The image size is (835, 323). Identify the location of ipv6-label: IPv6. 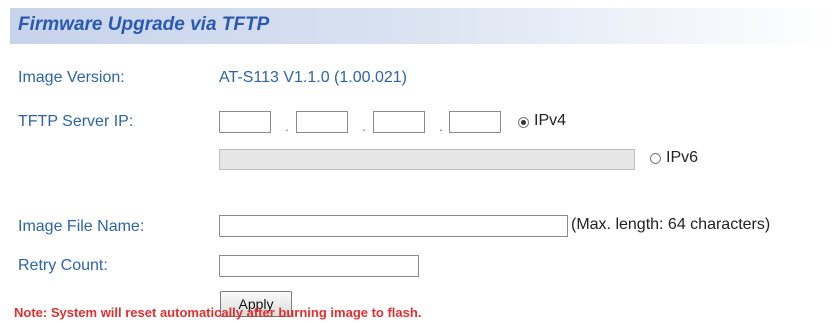
(682, 157).